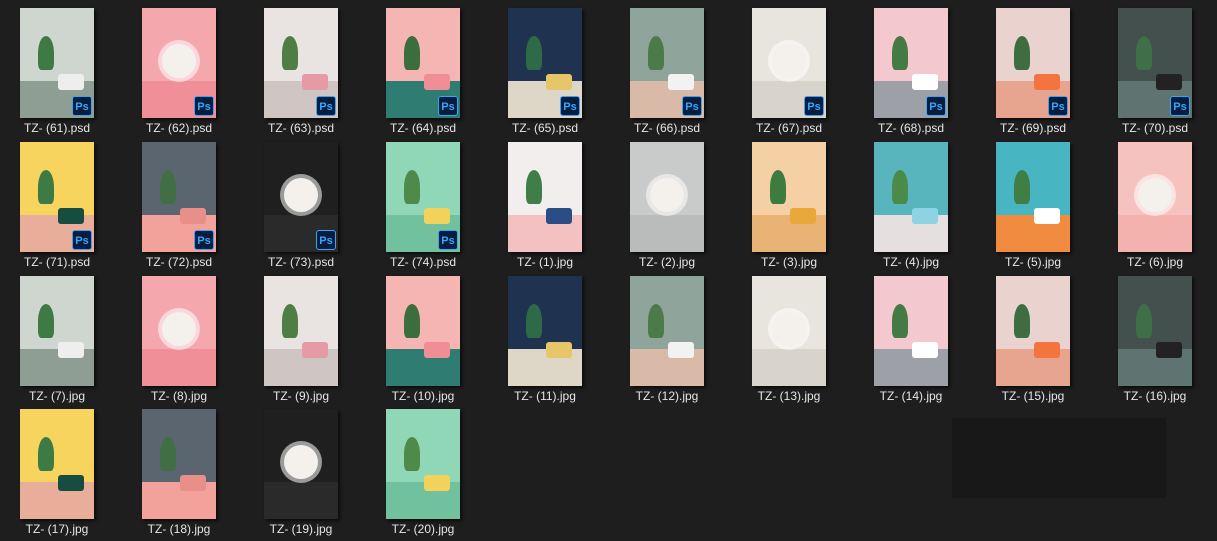 The height and width of the screenshot is (541, 1217). Describe the element at coordinates (1032, 128) in the screenshot. I see `file-name: TZ- (69).psd` at that location.